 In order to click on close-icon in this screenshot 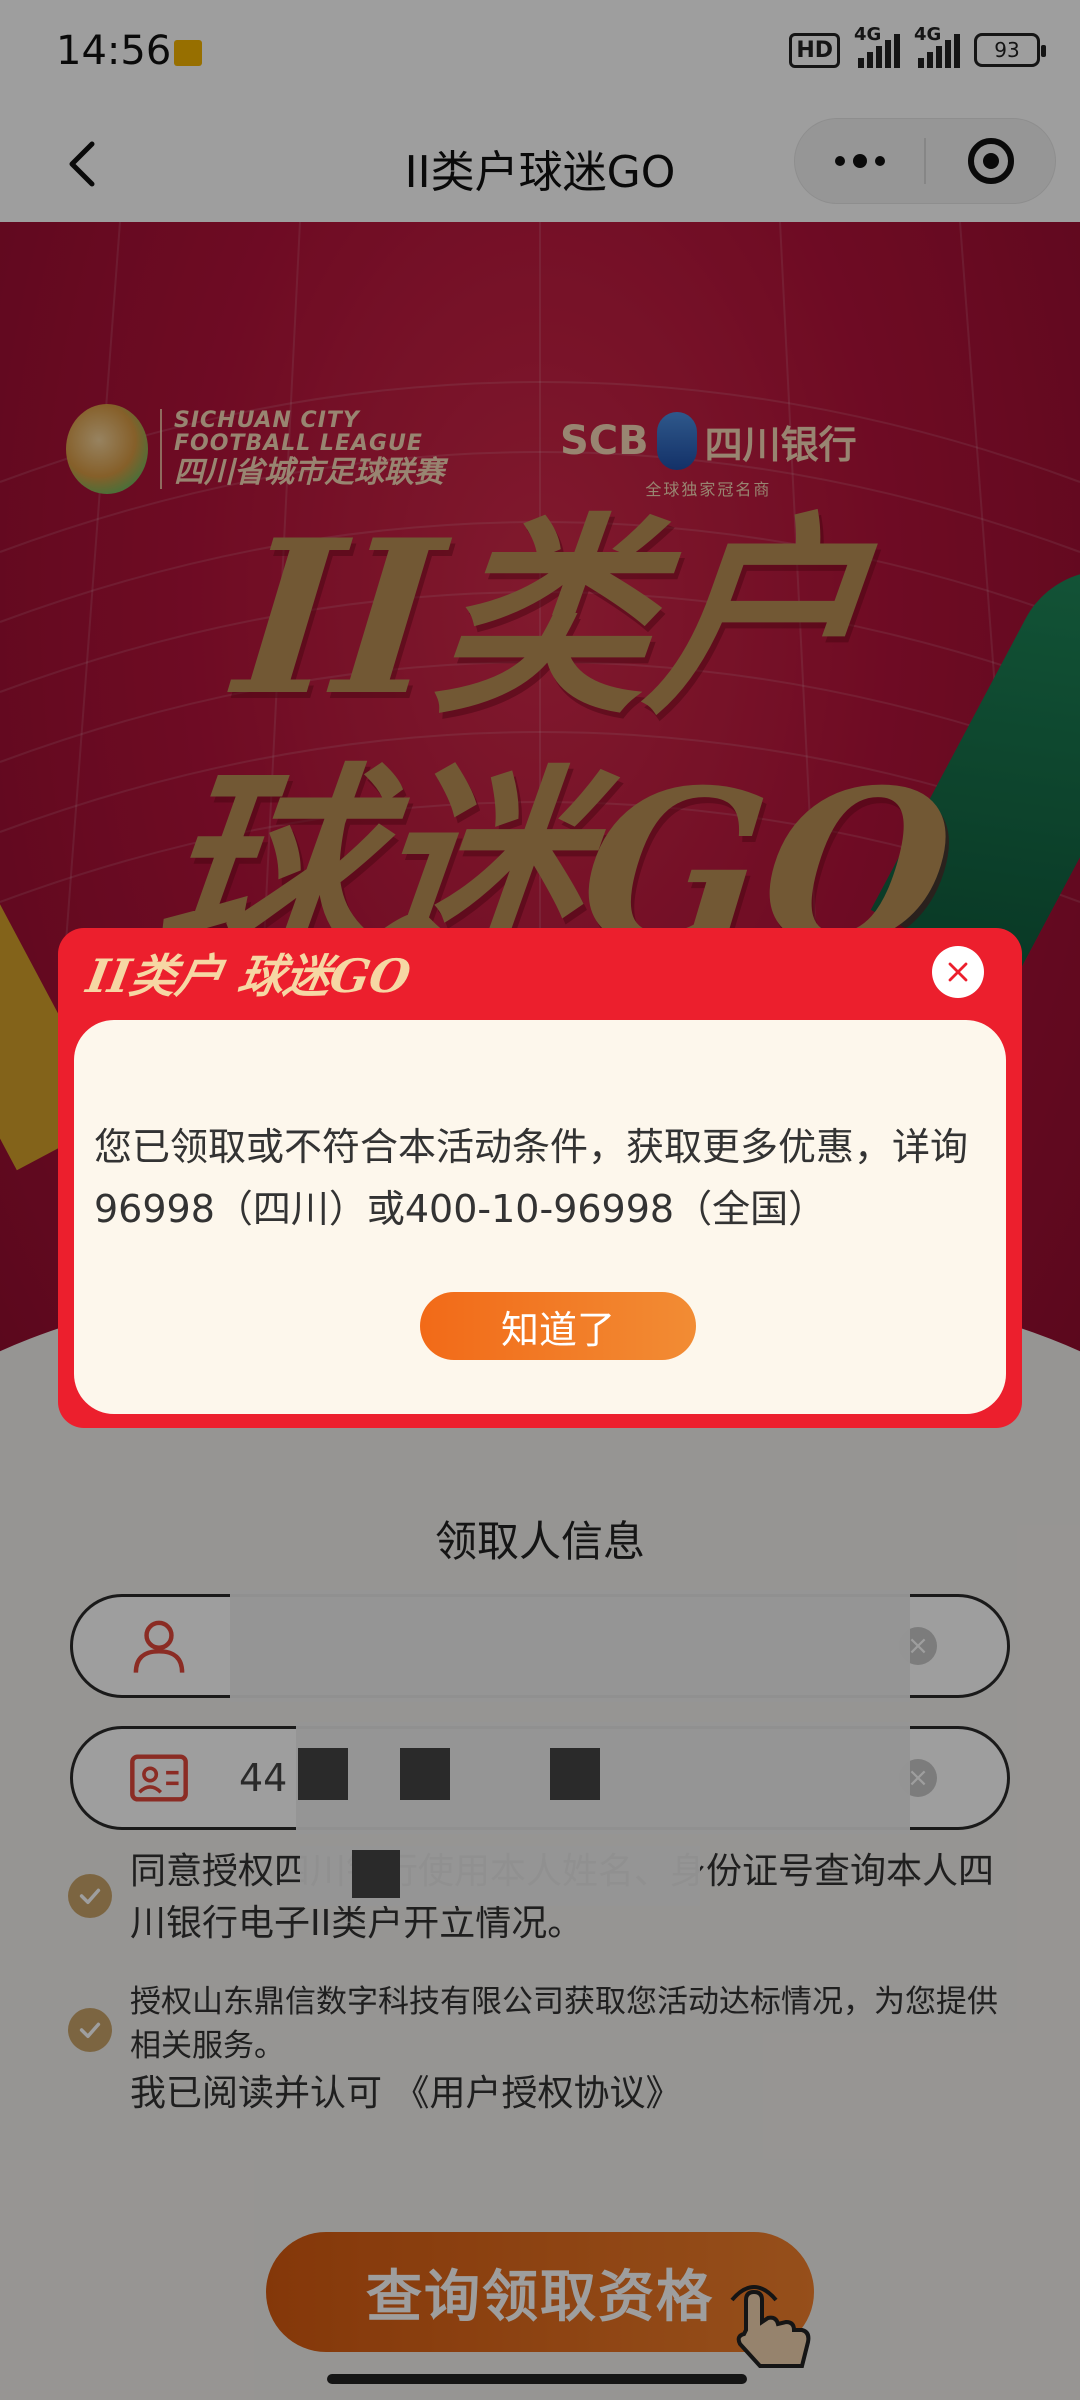, I will do `click(958, 972)`.